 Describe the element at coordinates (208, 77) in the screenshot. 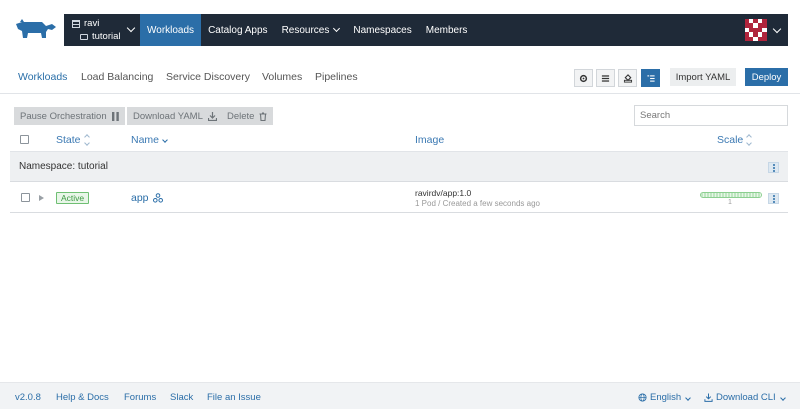

I see `tab-service-discovery: Service Discovery` at that location.